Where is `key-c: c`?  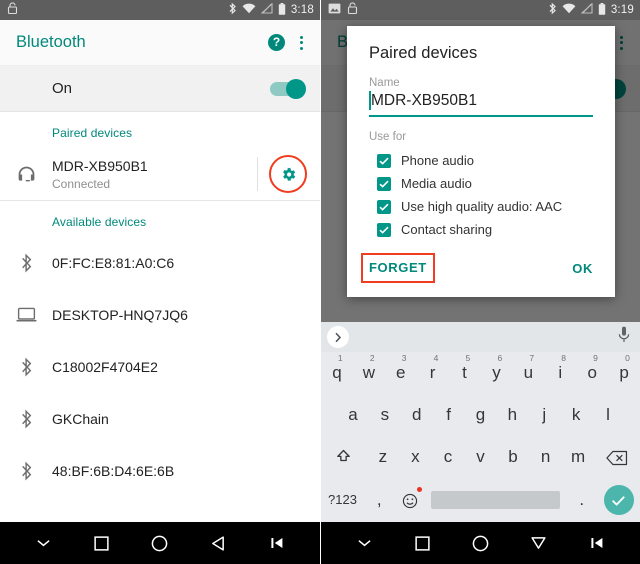 key-c: c is located at coordinates (448, 457).